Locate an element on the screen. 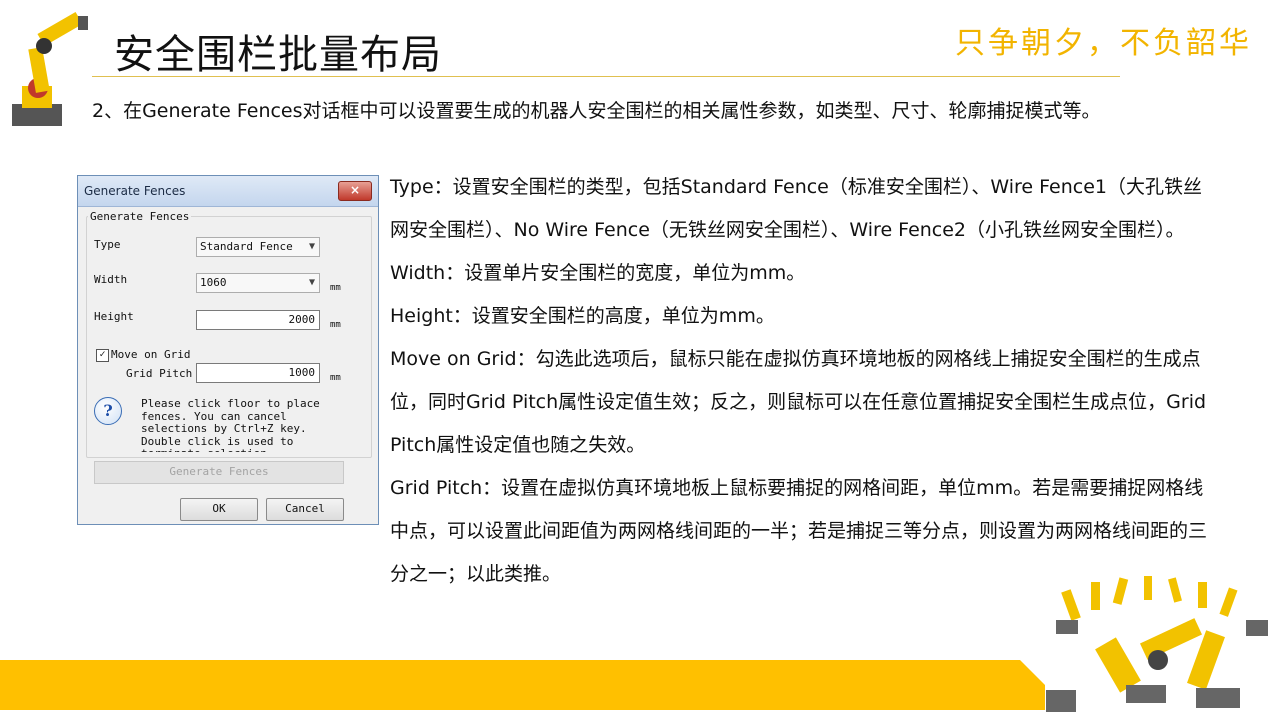 The width and height of the screenshot is (1280, 720). close-icon: × is located at coordinates (355, 191).